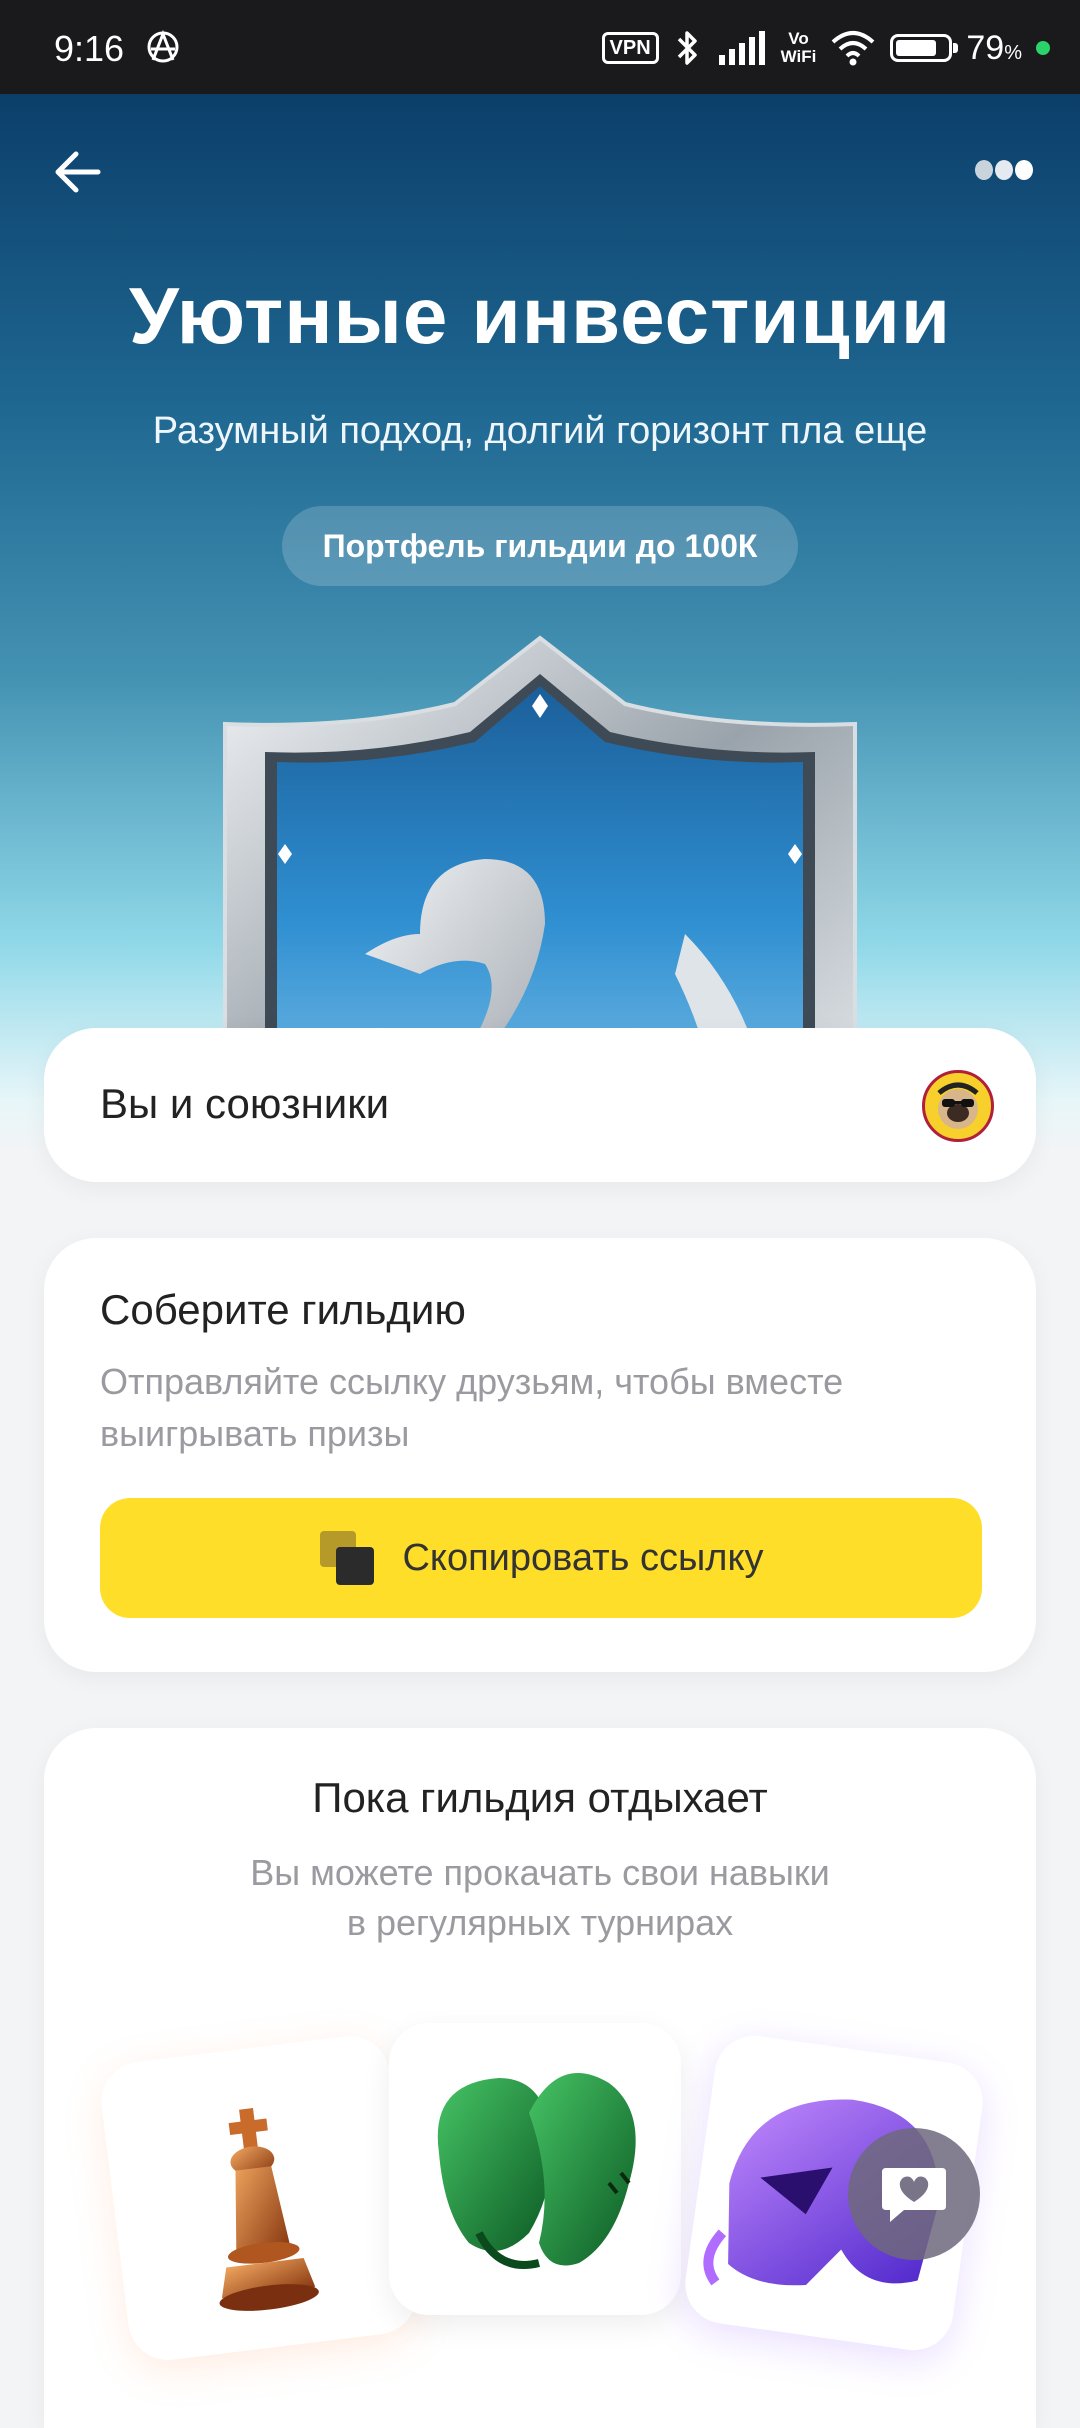 The image size is (1080, 2428). I want to click on tournament-tile-chess, so click(259, 2198).